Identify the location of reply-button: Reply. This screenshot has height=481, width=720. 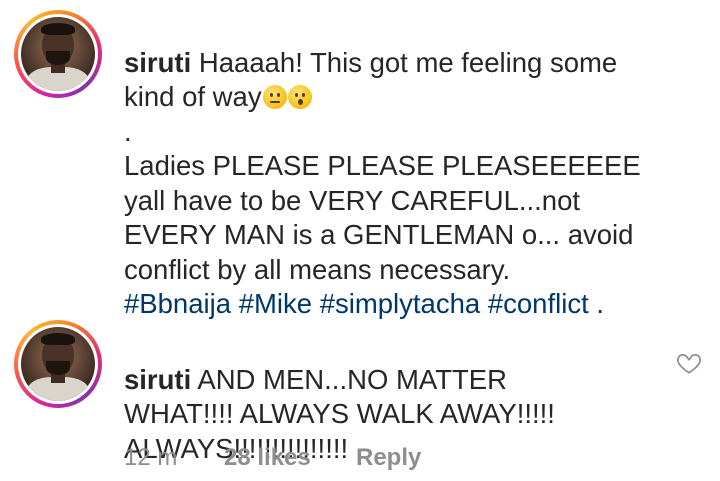
(388, 458).